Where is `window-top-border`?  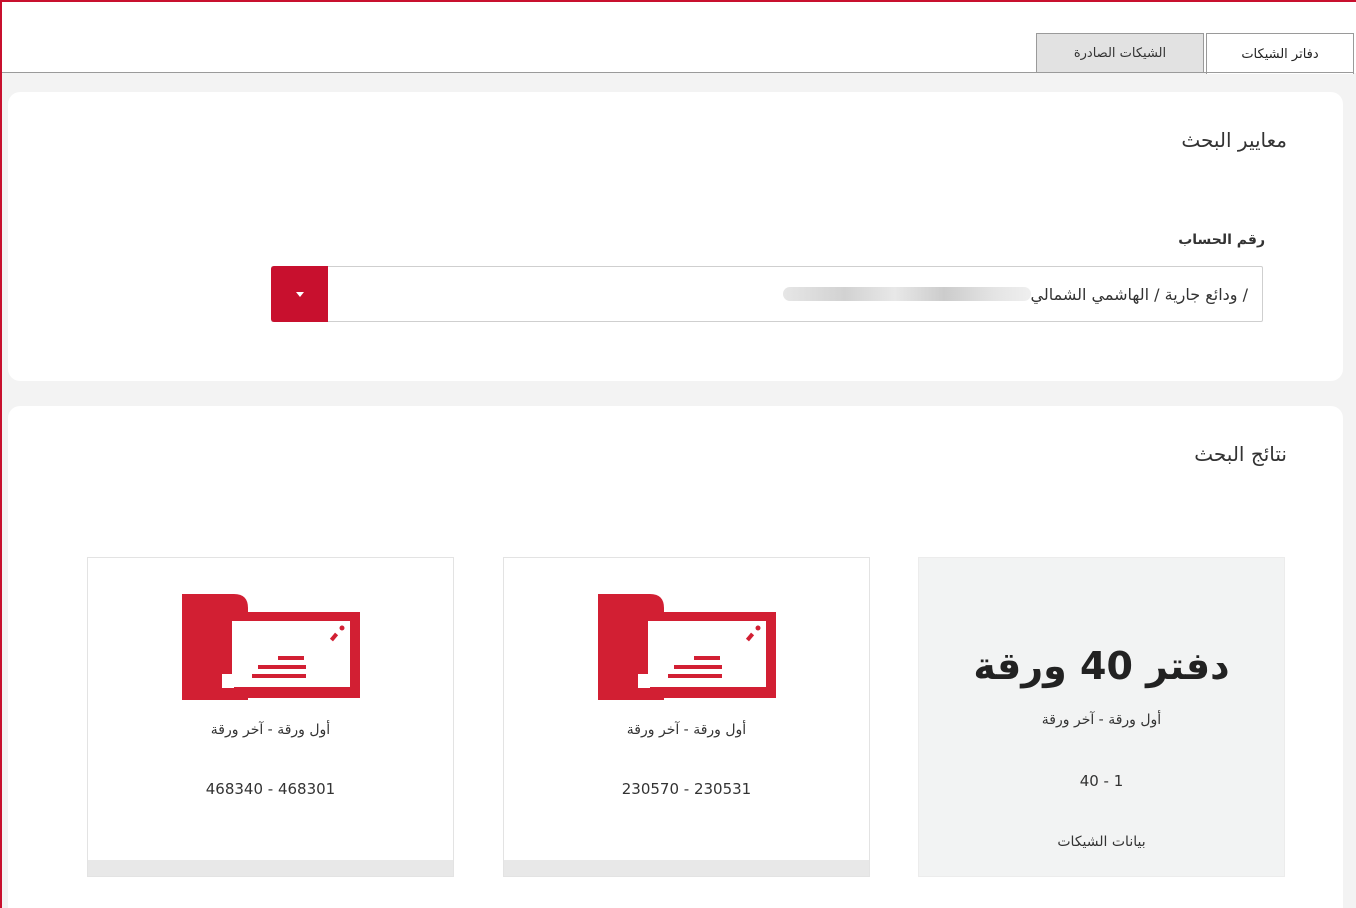 window-top-border is located at coordinates (678, 1).